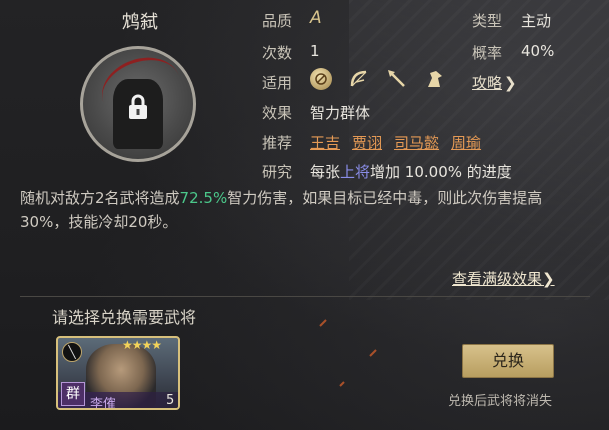 The height and width of the screenshot is (430, 609). I want to click on recommend-tag: 王吉, so click(325, 142).